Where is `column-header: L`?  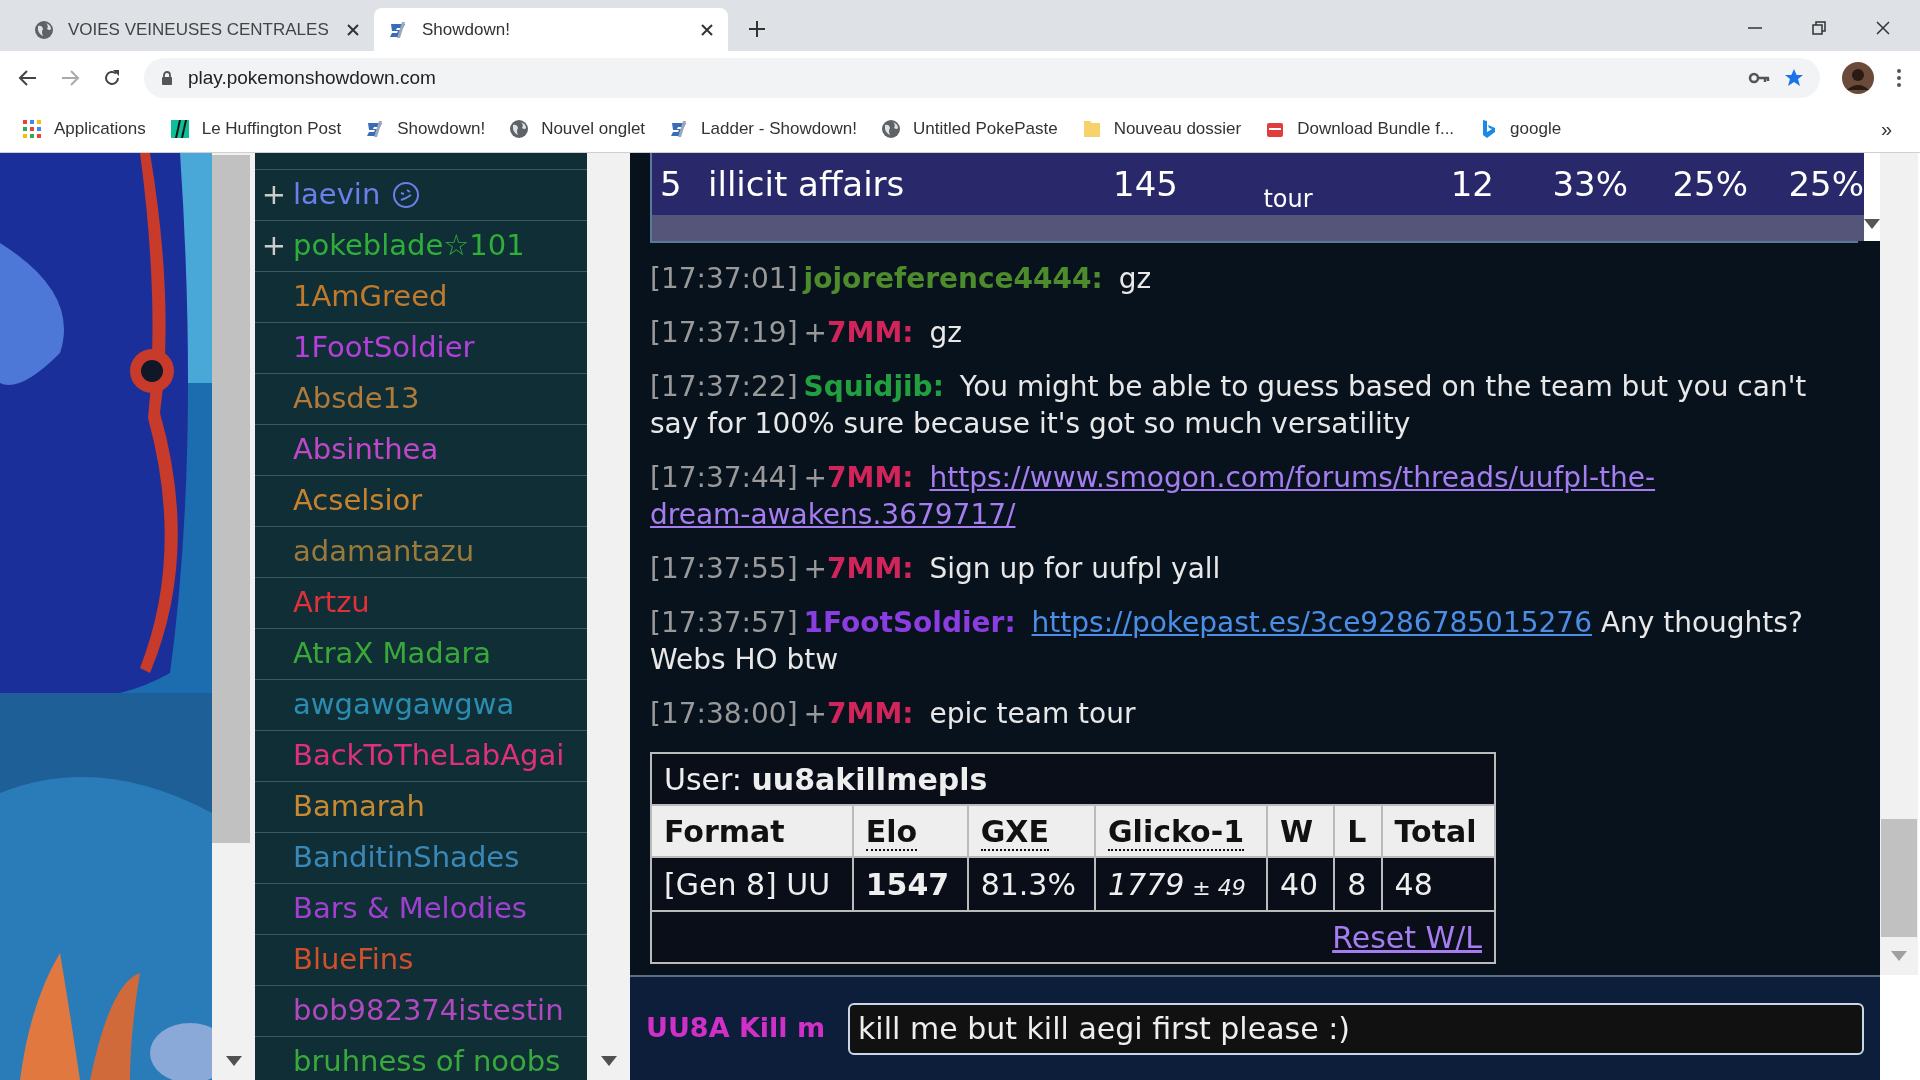 column-header: L is located at coordinates (1357, 831).